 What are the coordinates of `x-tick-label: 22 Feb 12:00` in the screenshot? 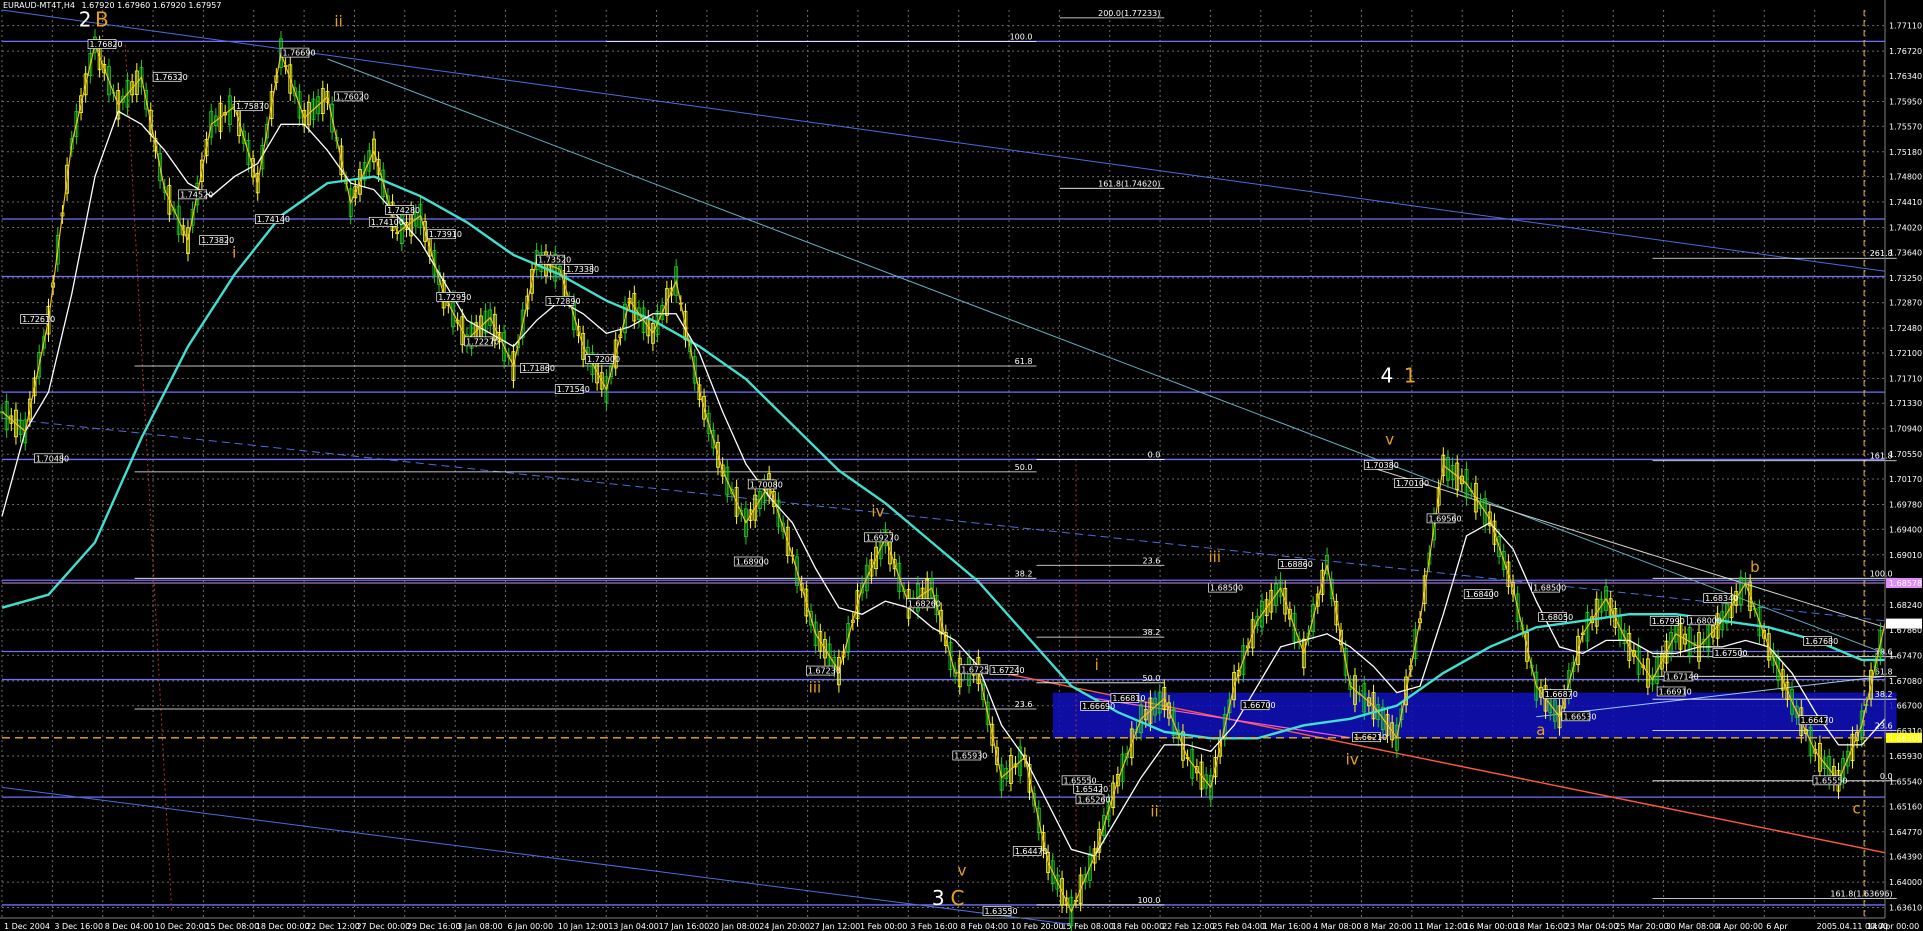 It's located at (1188, 926).